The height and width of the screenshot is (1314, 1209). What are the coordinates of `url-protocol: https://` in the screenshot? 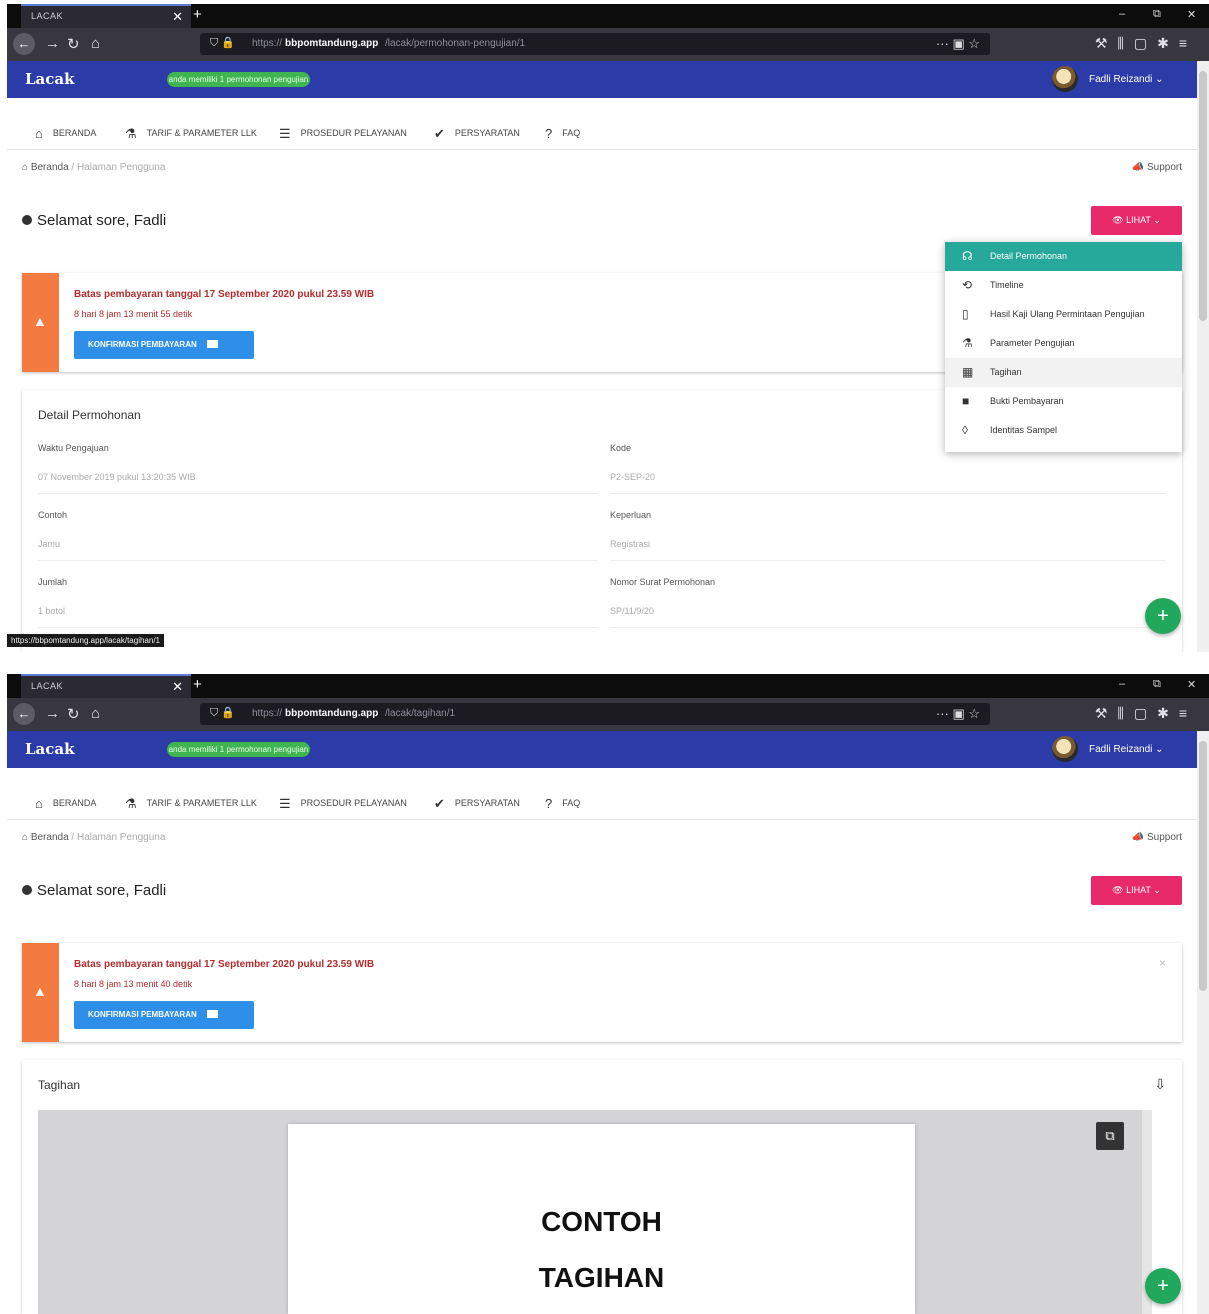 It's located at (267, 713).